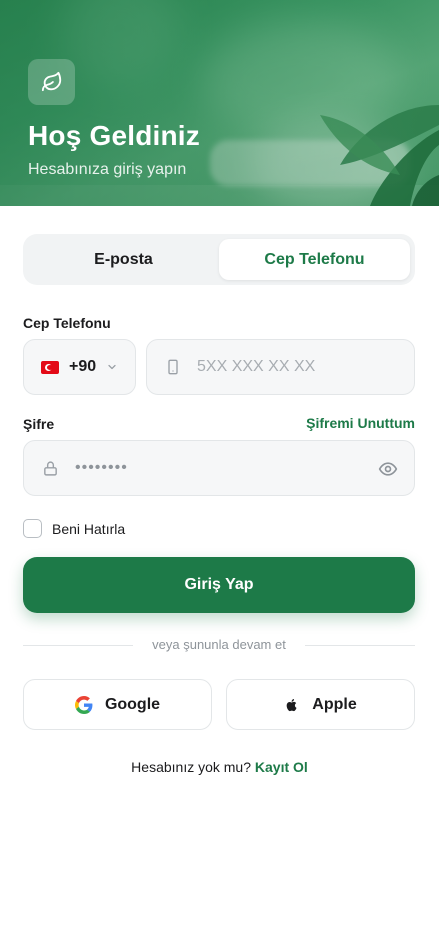 The height and width of the screenshot is (951, 439). I want to click on divider-line-right, so click(360, 645).